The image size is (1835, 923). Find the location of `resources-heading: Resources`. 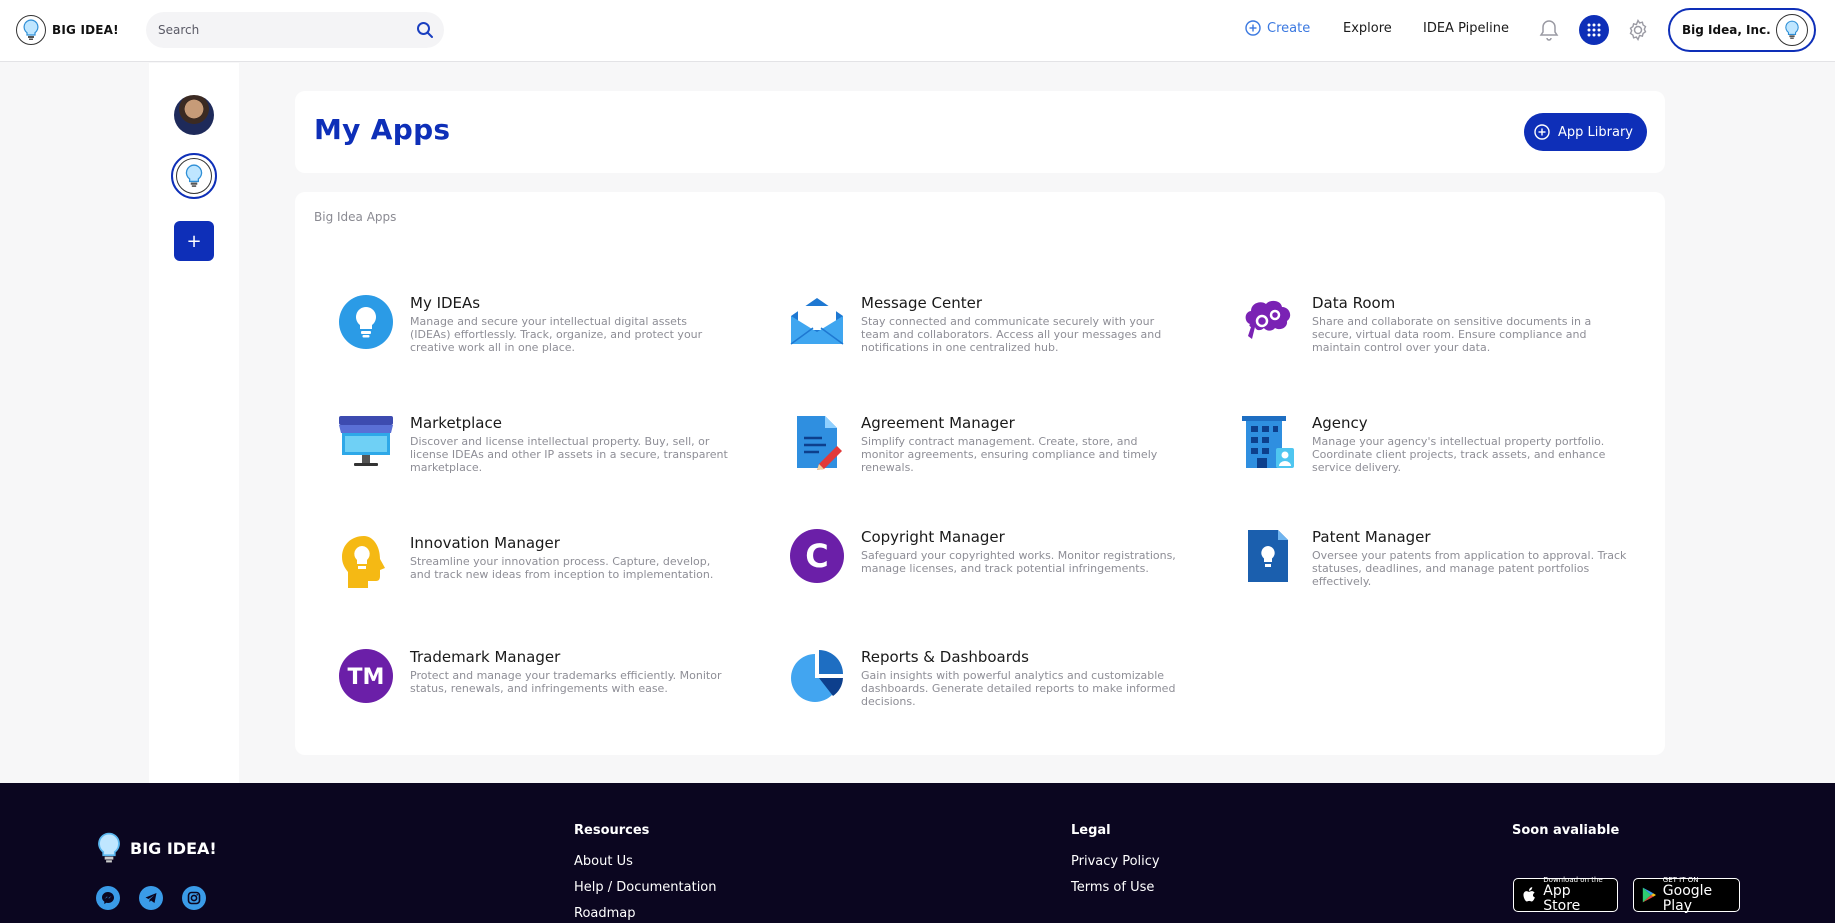

resources-heading: Resources is located at coordinates (612, 830).